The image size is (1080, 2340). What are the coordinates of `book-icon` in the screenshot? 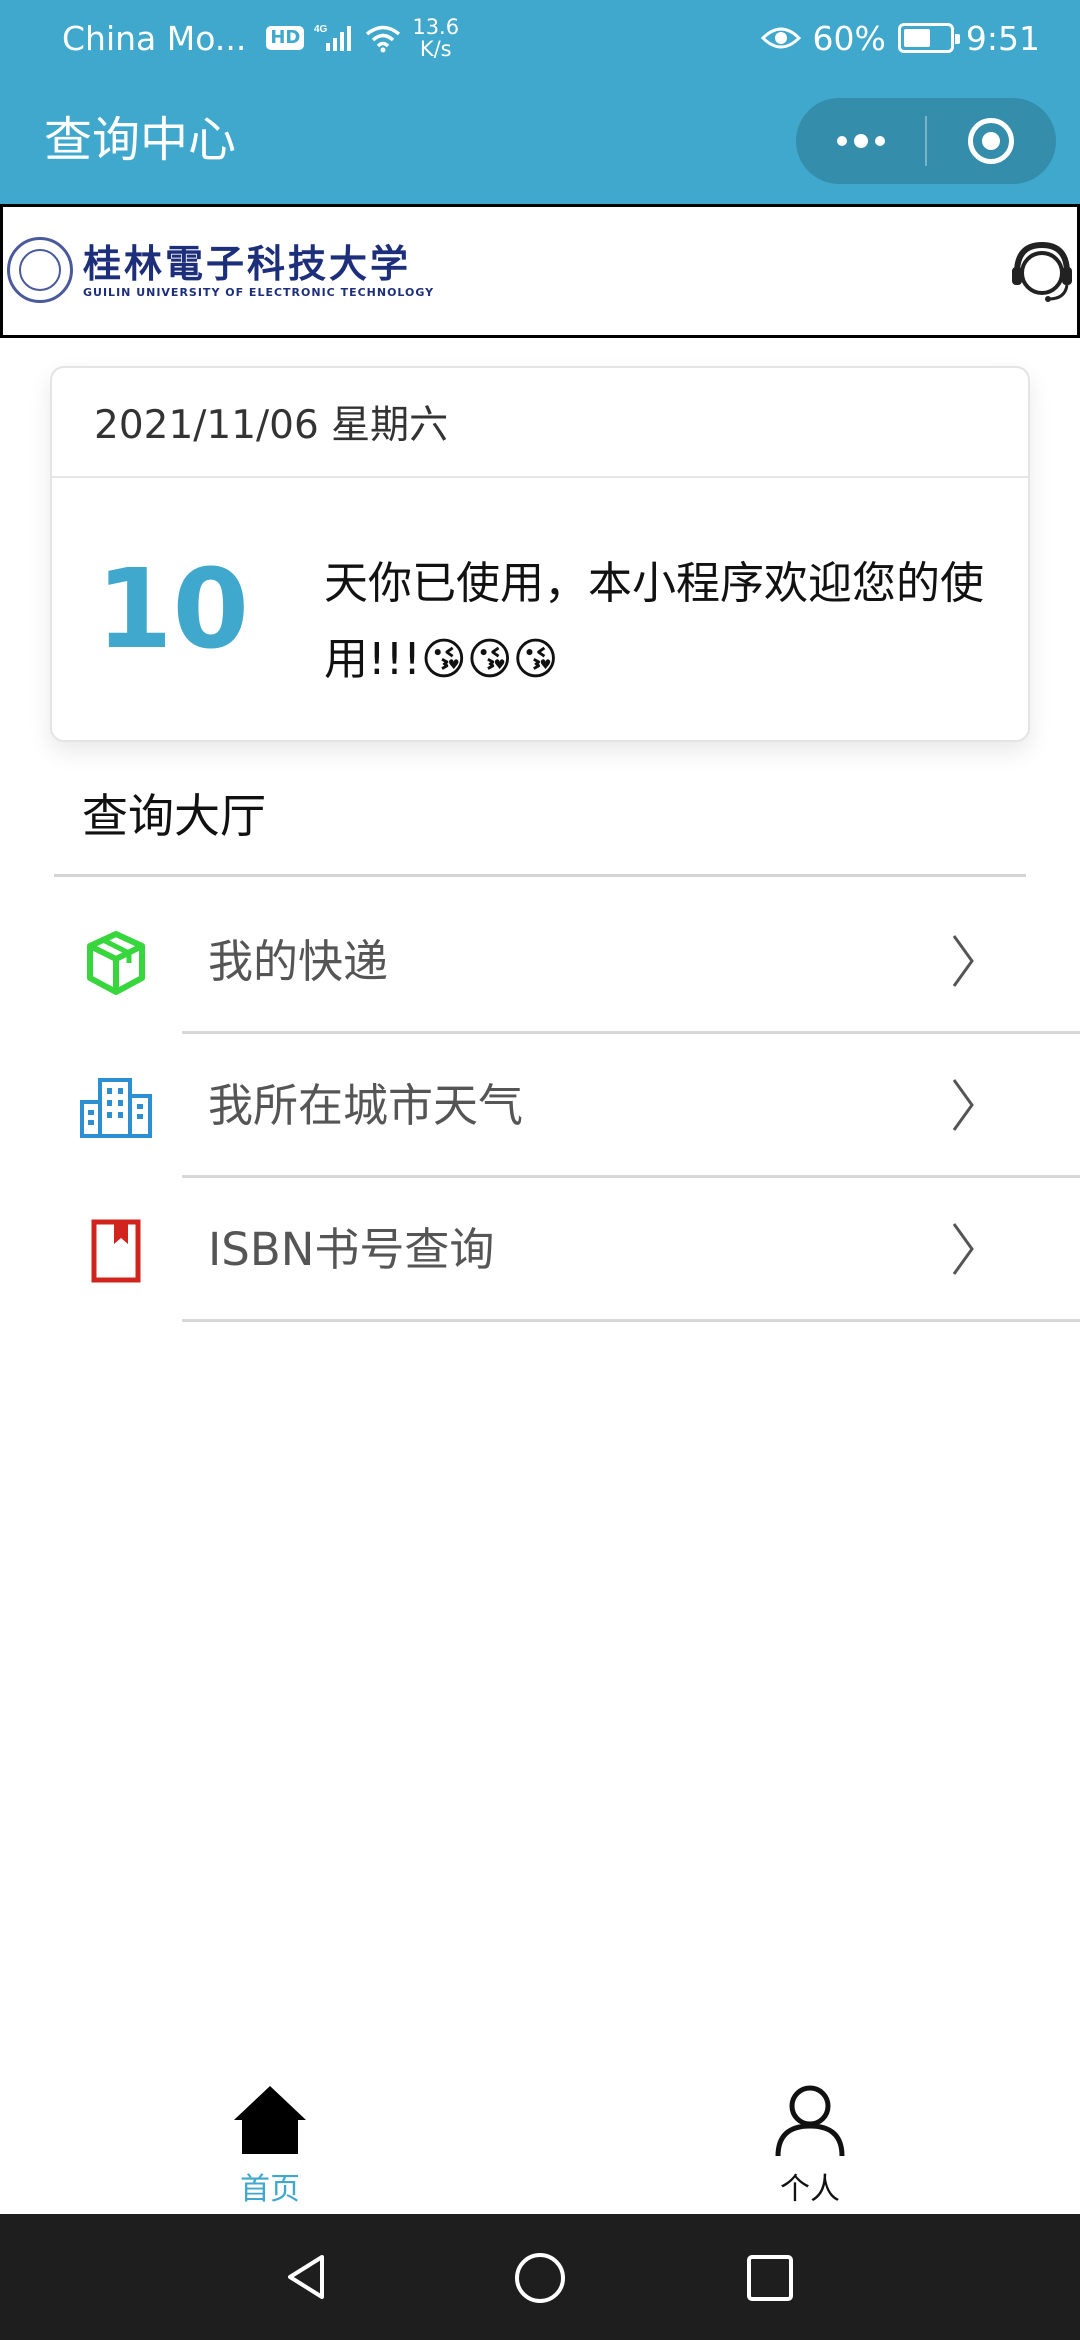 It's located at (116, 1251).